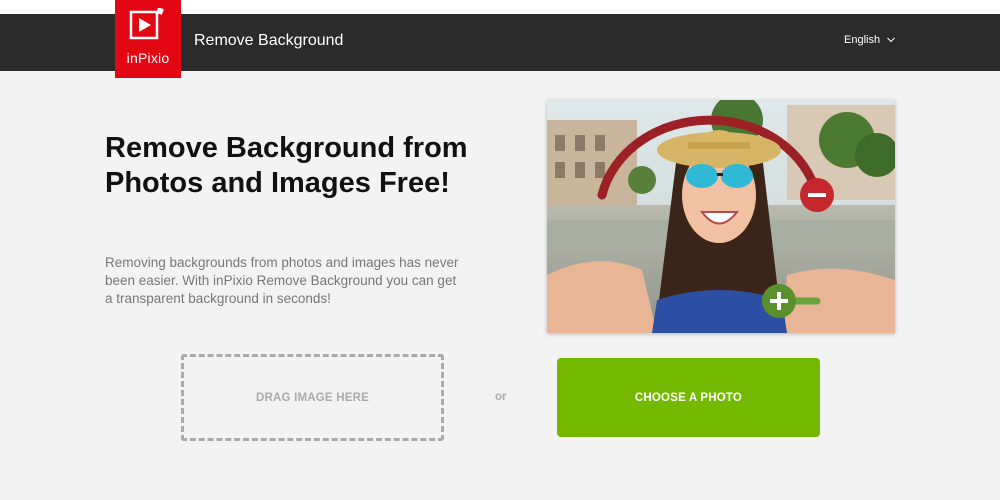 Image resolution: width=1000 pixels, height=500 pixels. Describe the element at coordinates (146, 24) in the screenshot. I see `play-logo-icon` at that location.